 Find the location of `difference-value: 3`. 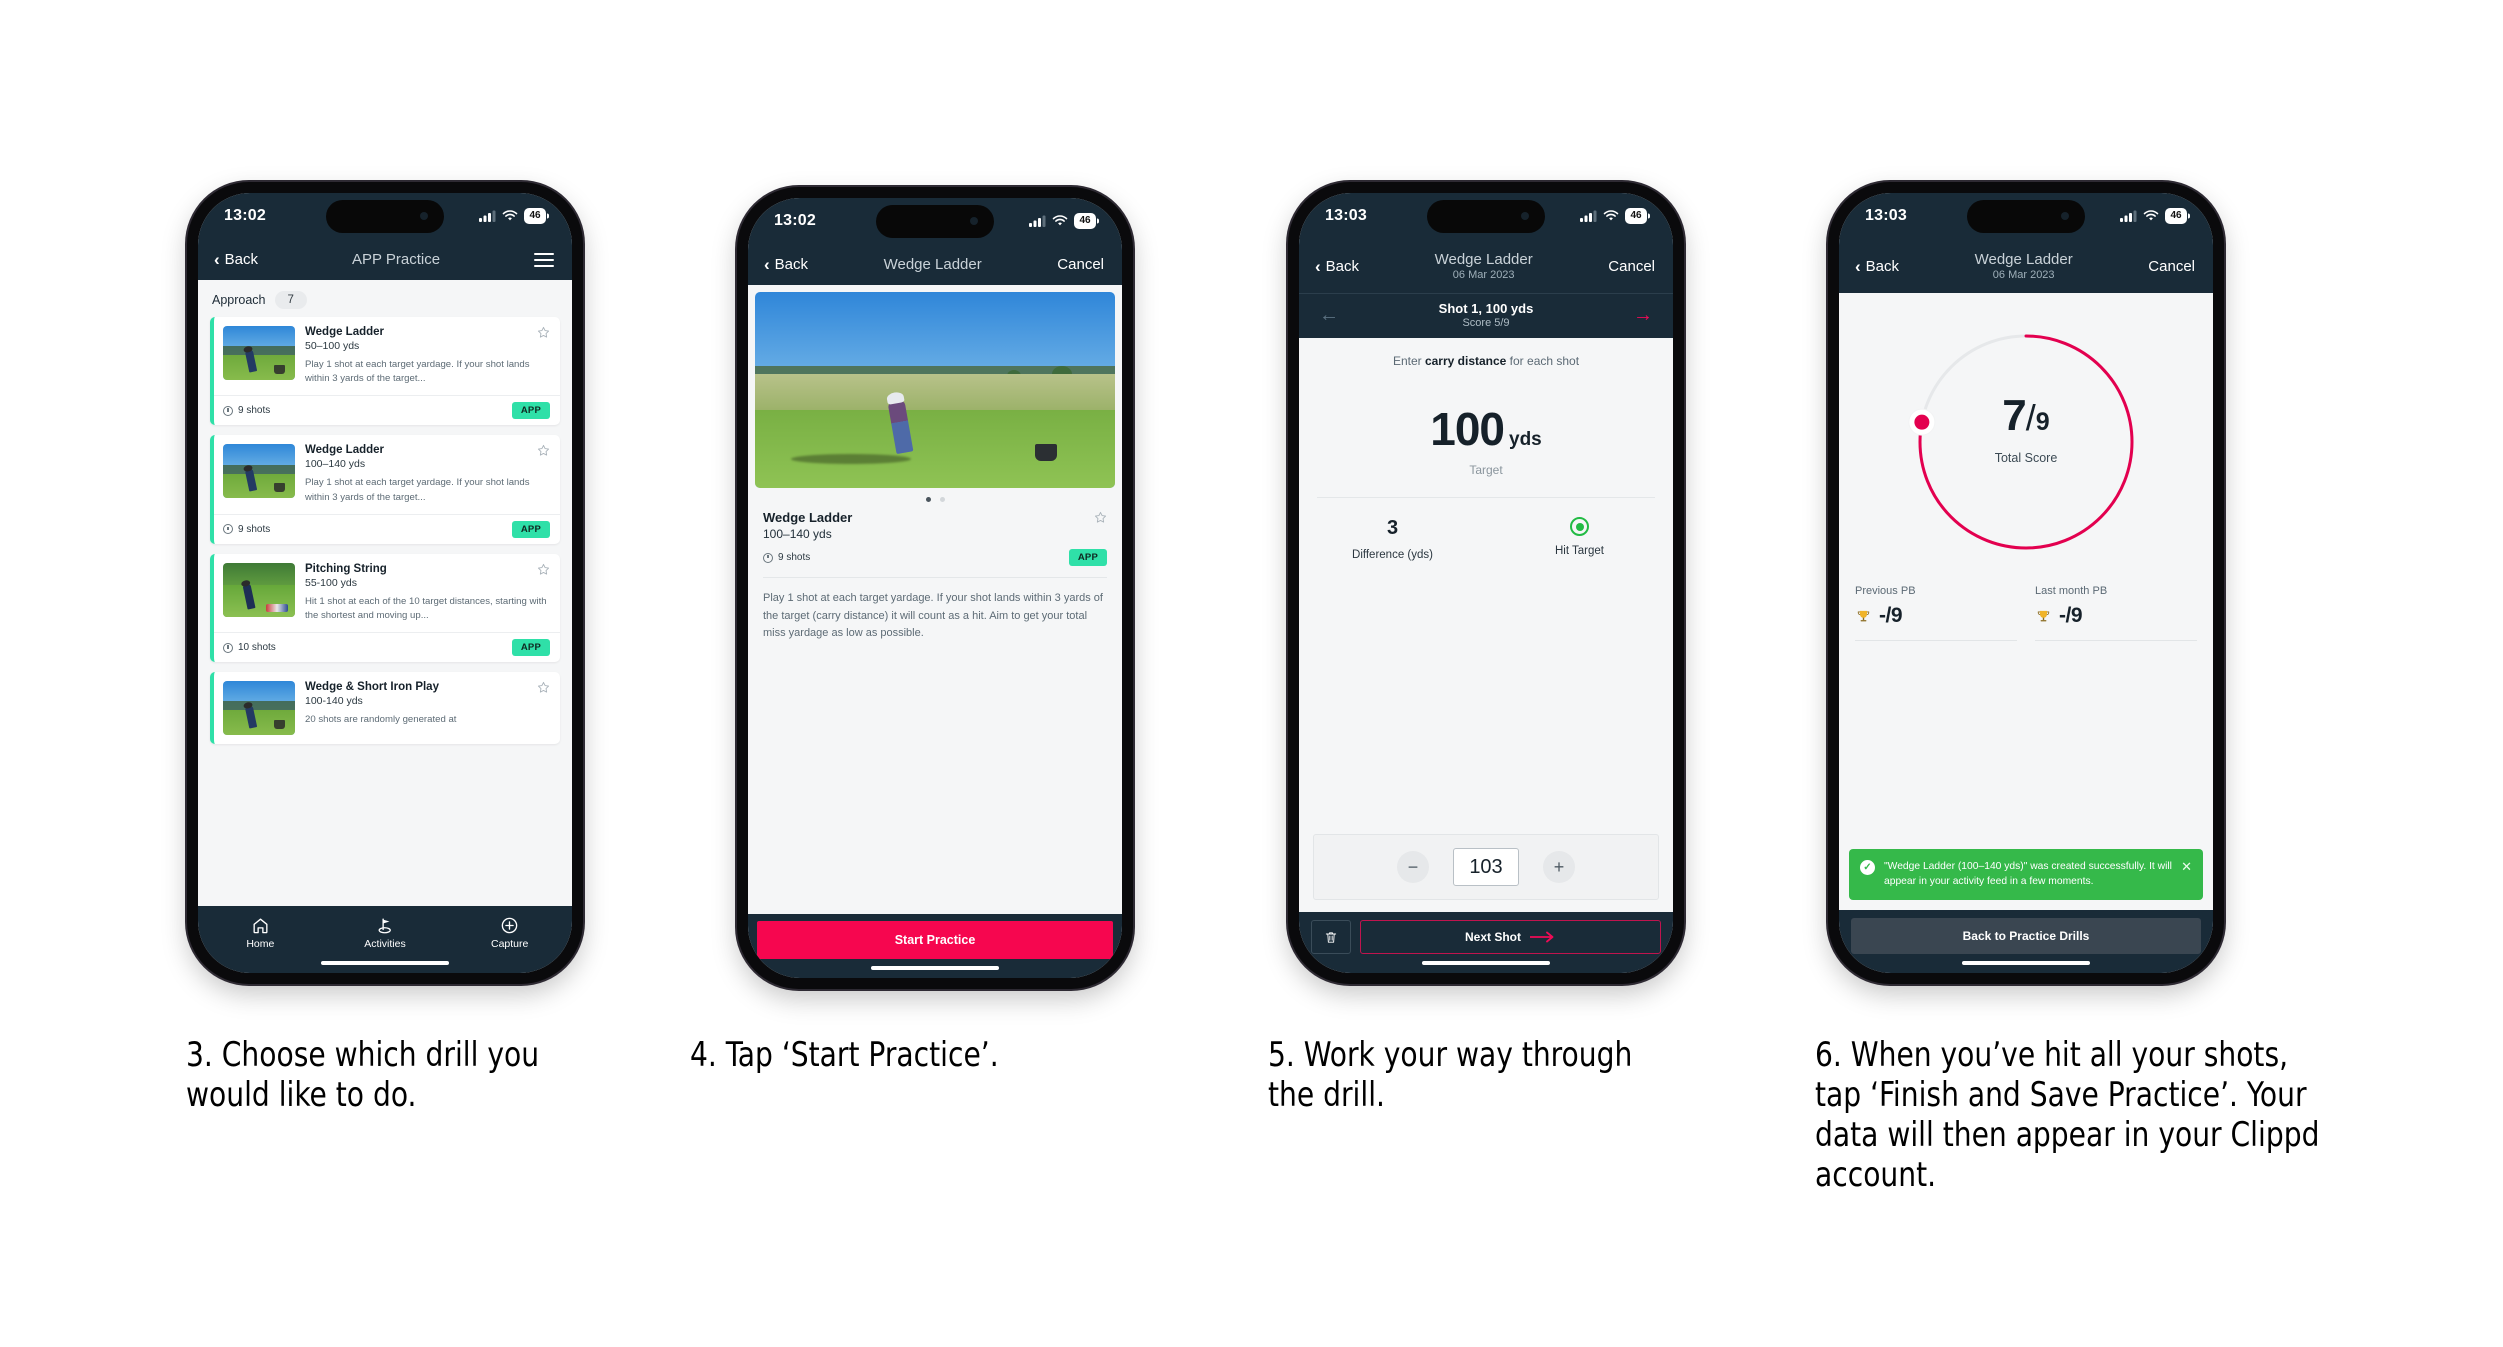

difference-value: 3 is located at coordinates (1392, 528).